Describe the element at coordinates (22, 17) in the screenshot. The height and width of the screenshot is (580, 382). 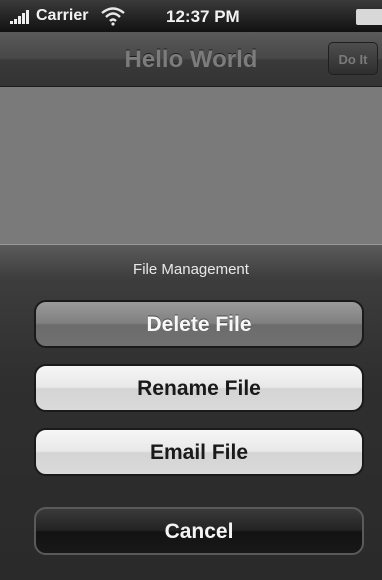
I see `signal-bars-icon` at that location.